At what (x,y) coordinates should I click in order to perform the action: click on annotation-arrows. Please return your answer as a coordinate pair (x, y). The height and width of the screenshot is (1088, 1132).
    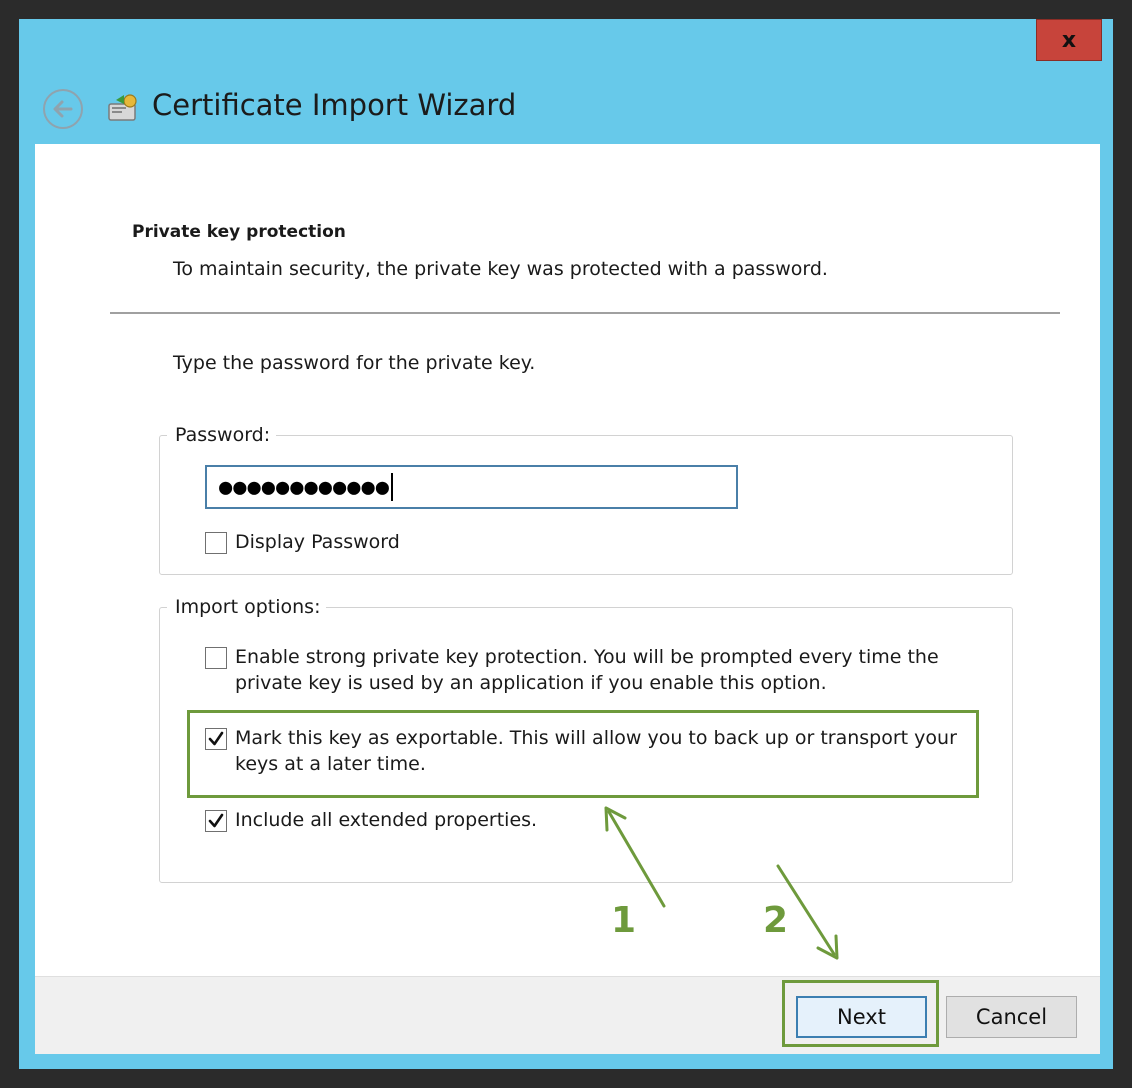
    Looking at the image, I should click on (721, 883).